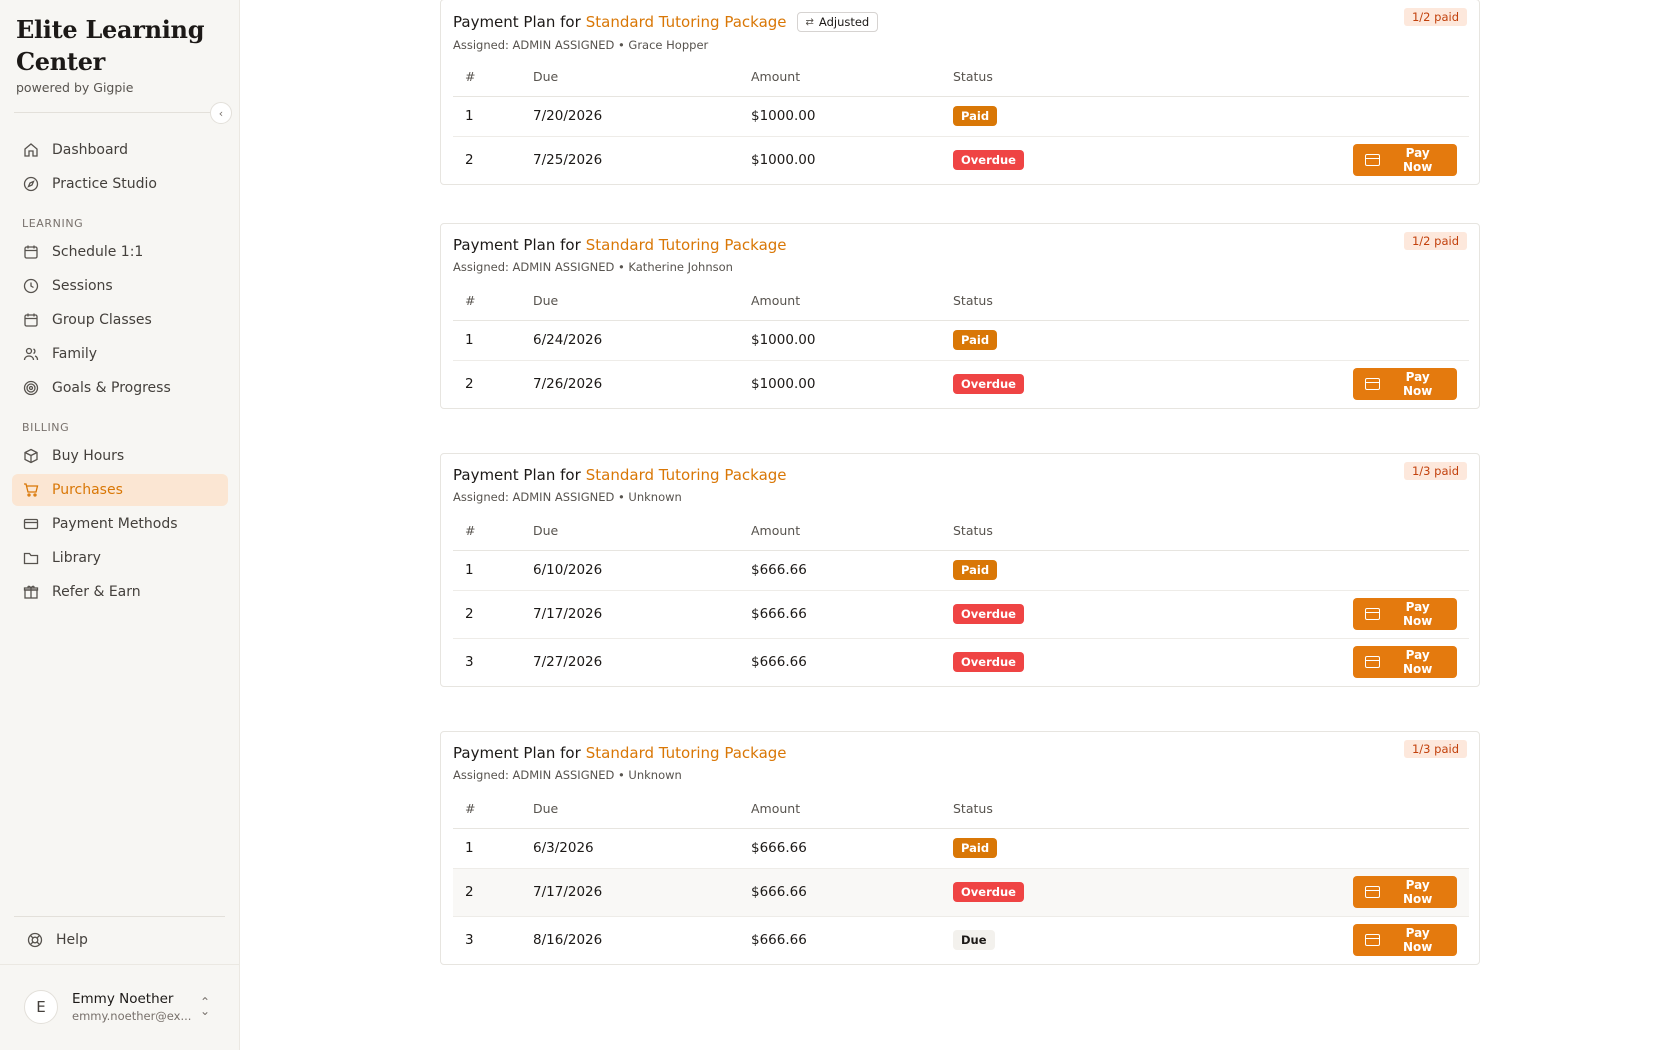 Image resolution: width=1680 pixels, height=1050 pixels. Describe the element at coordinates (1411, 301) in the screenshot. I see `column-header-action` at that location.